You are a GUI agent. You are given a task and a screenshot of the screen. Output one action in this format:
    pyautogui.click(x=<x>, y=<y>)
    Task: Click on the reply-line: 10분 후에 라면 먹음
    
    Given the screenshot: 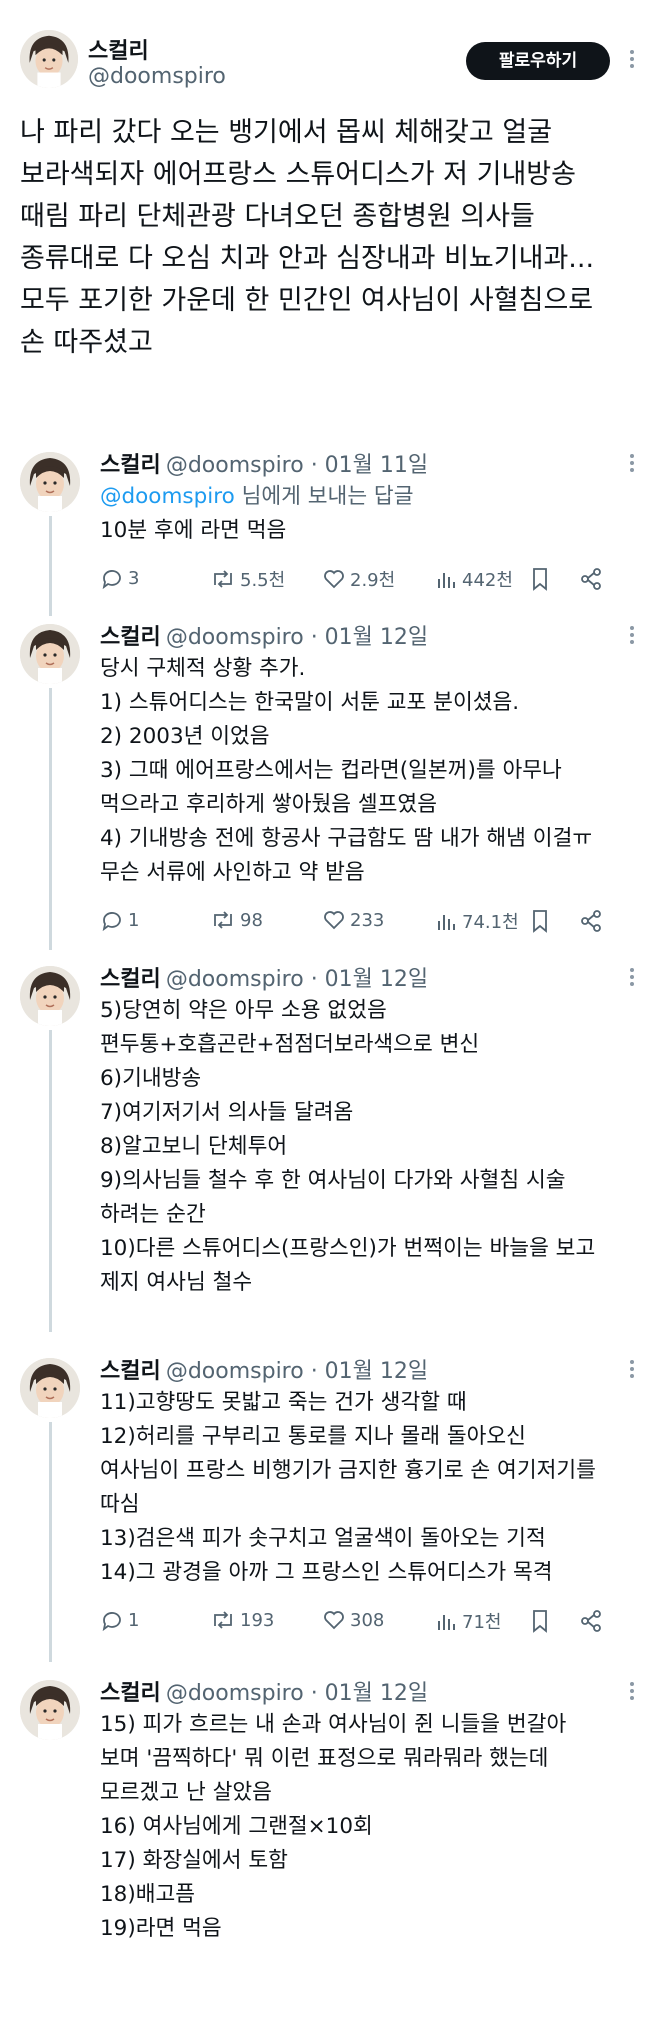 What is the action you would take?
    pyautogui.click(x=193, y=530)
    